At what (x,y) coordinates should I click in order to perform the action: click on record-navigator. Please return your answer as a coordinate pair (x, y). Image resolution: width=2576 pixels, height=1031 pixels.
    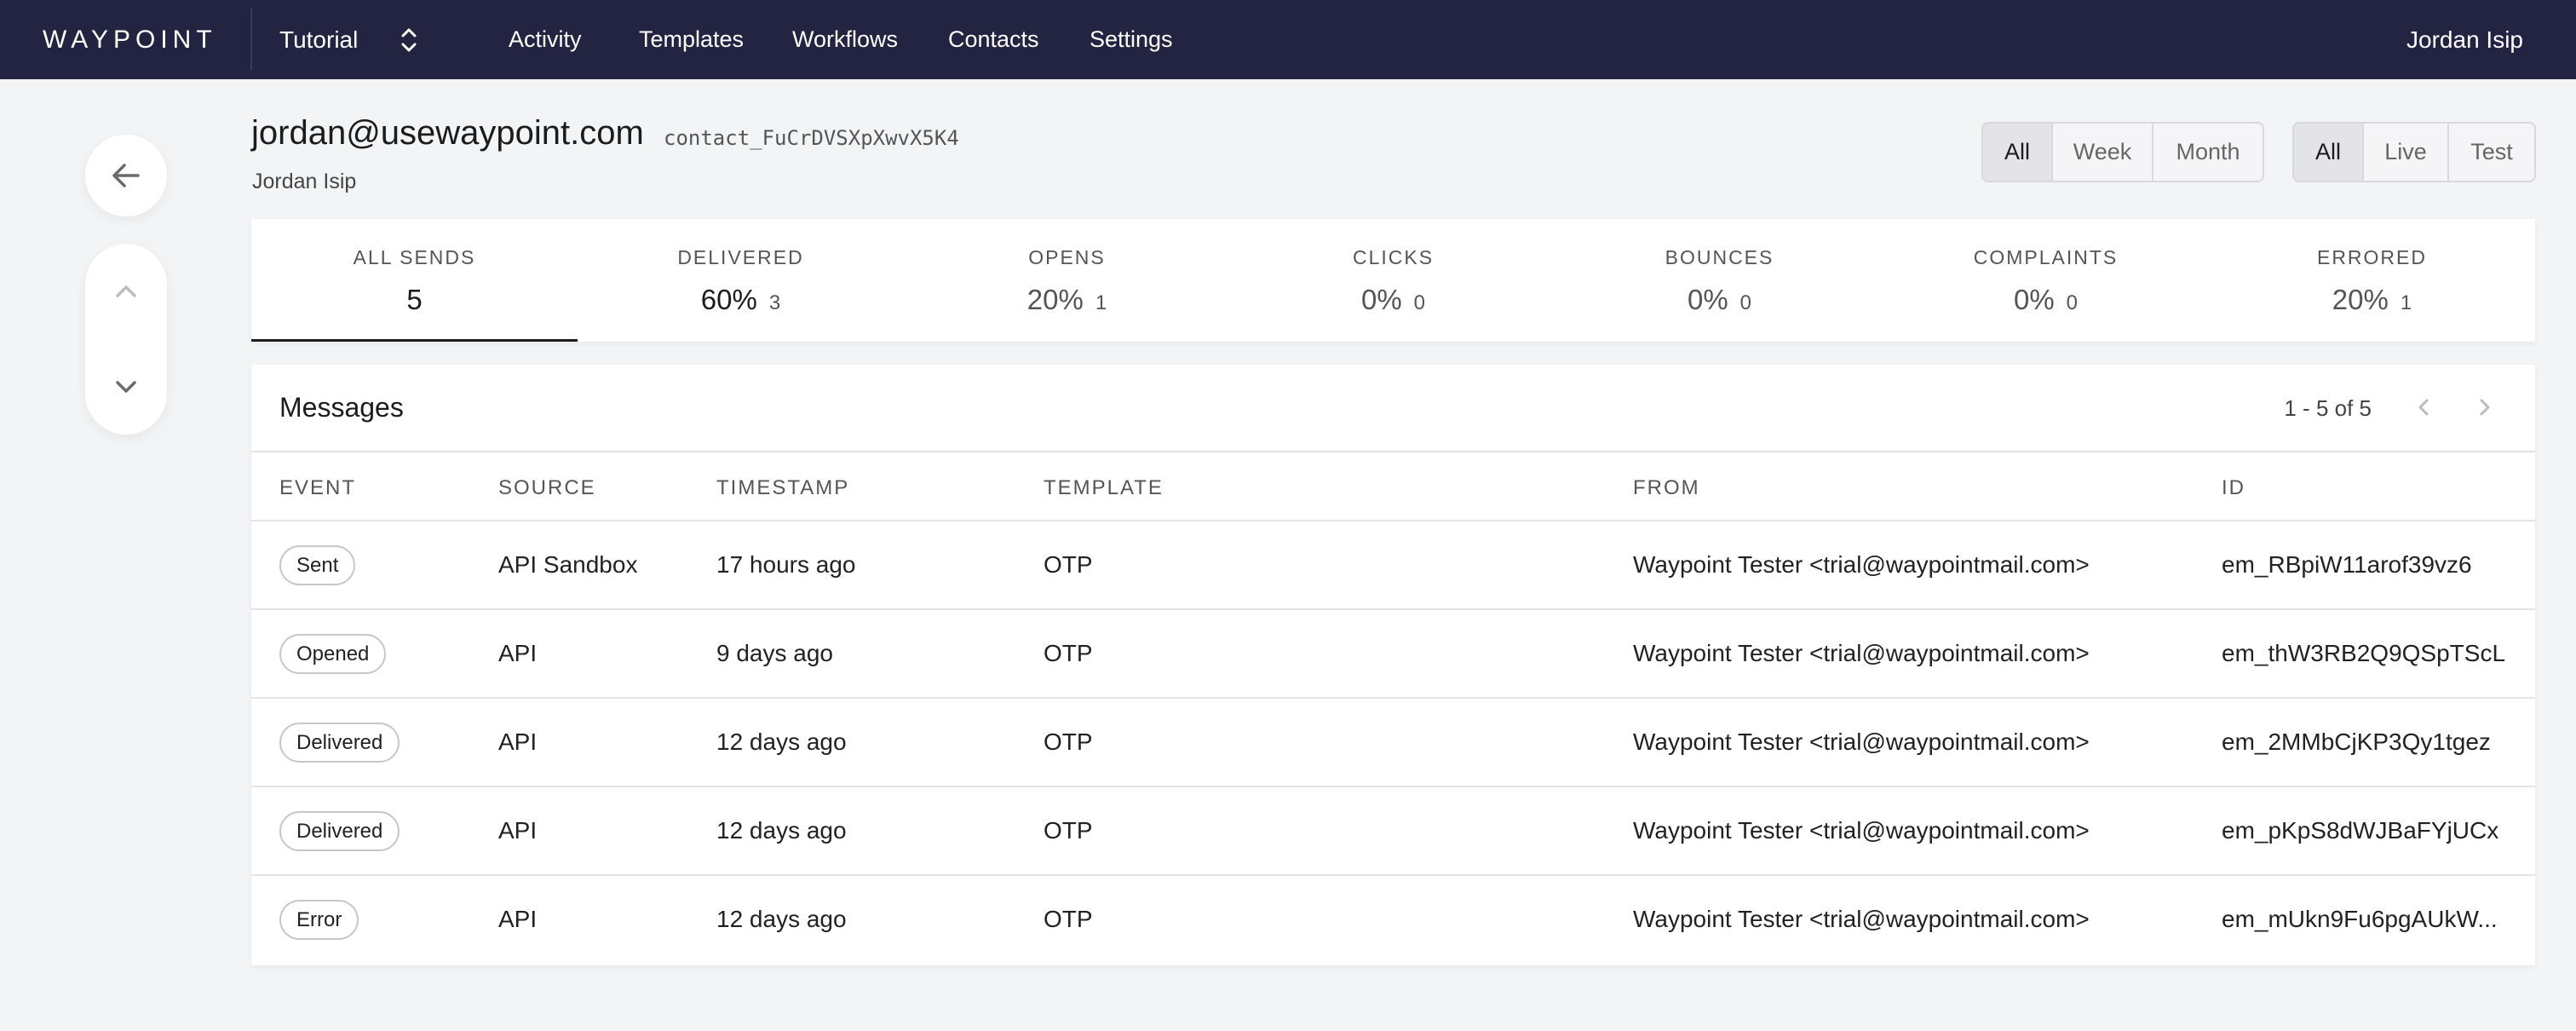
    Looking at the image, I should click on (126, 339).